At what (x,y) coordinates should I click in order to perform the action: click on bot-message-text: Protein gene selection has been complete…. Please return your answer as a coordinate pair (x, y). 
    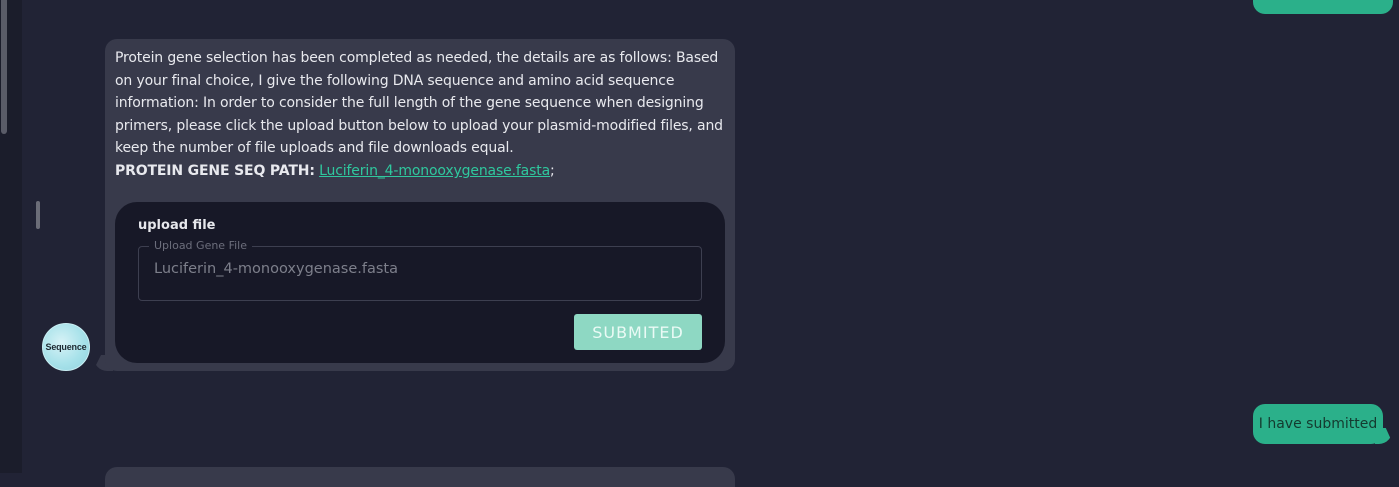
    Looking at the image, I should click on (421, 115).